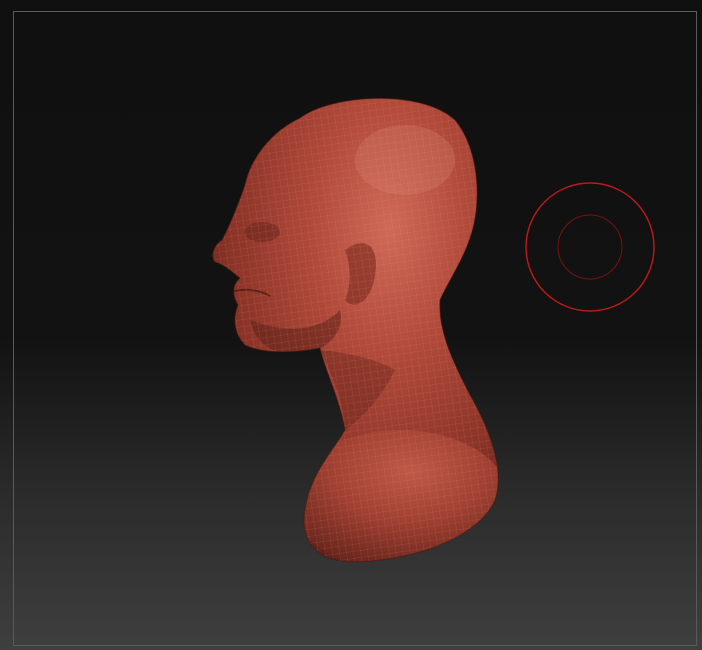  I want to click on brush-cursor-icon, so click(590, 247).